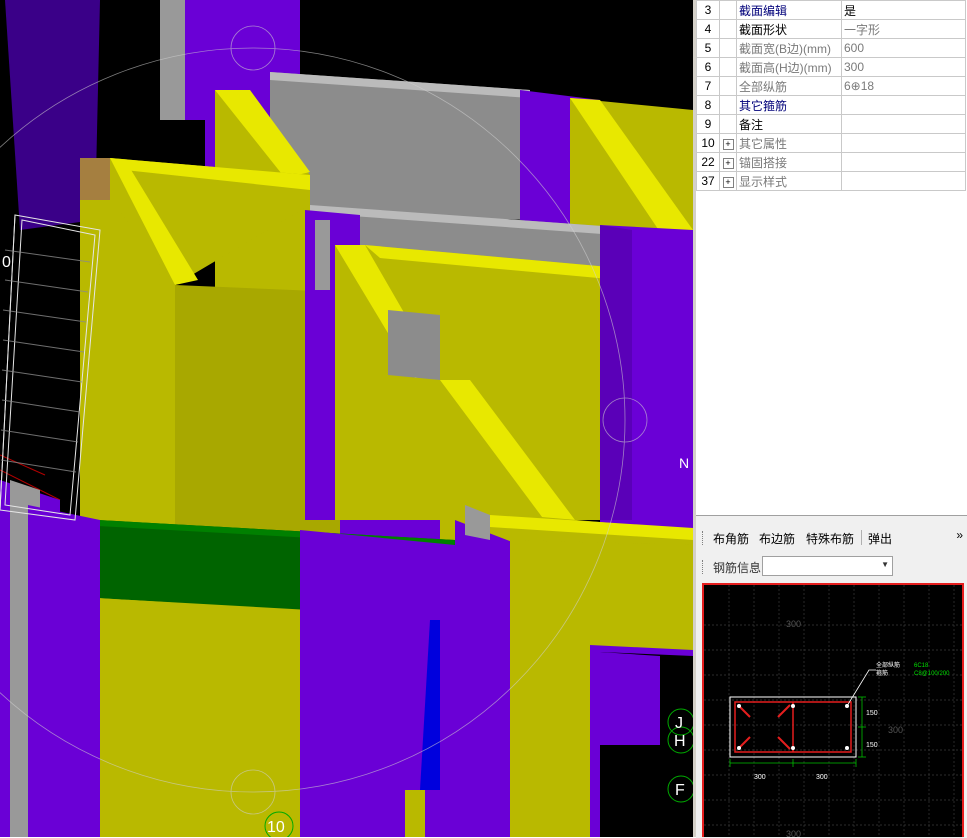 The image size is (967, 838). What do you see at coordinates (680, 790) in the screenshot?
I see `axis-label-f: F` at bounding box center [680, 790].